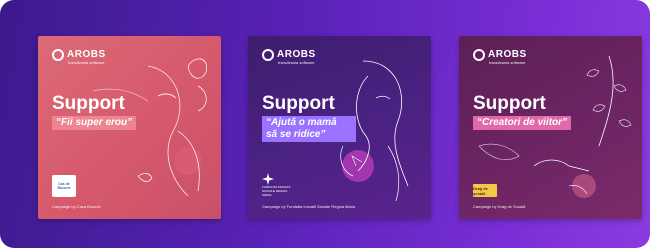 The width and height of the screenshot is (658, 248). I want to click on card-tagline: “Creatori de viitor”, so click(522, 123).